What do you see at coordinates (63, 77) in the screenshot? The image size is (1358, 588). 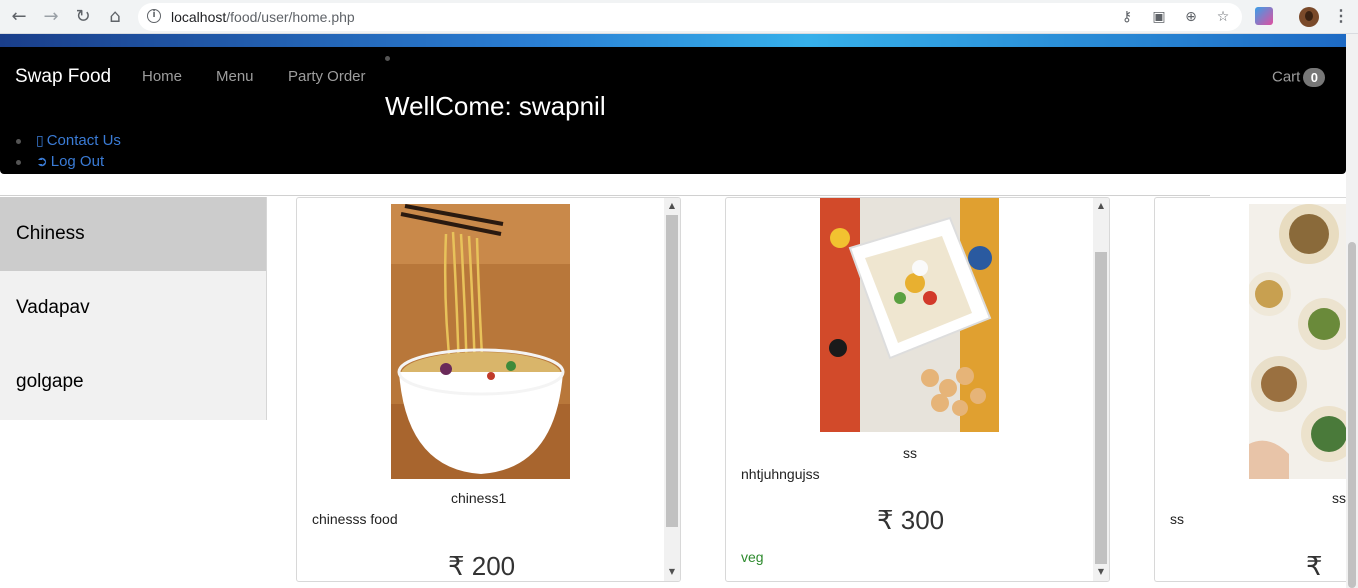 I see `brand-logo: Swap Food` at bounding box center [63, 77].